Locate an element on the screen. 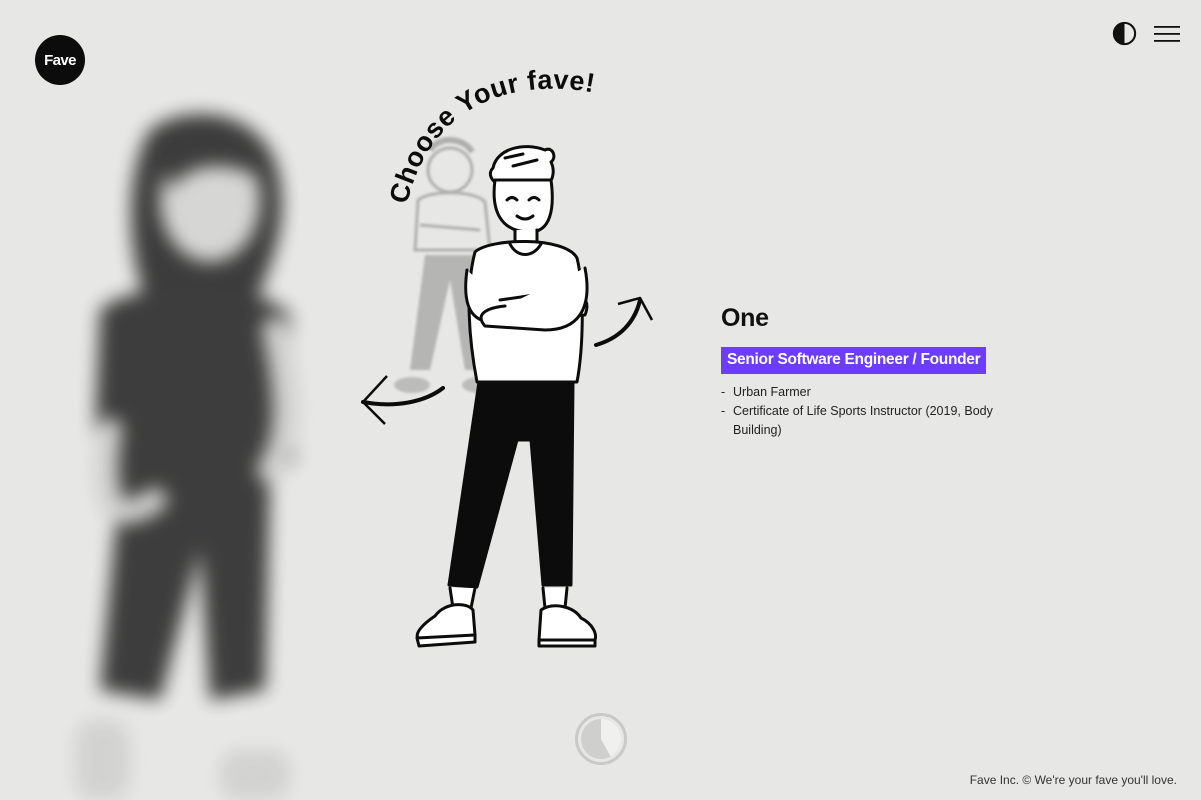  profile-role-badge: Senior Software Engineer / Founder is located at coordinates (854, 360).